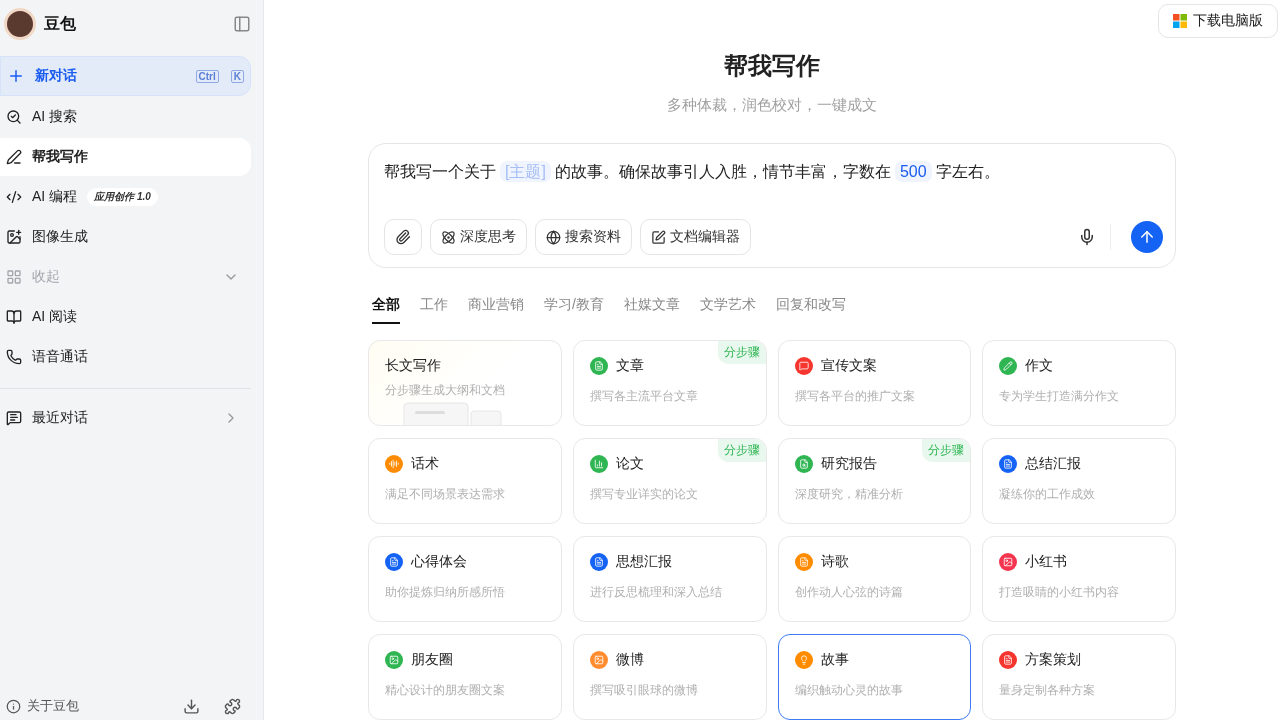 The image size is (1280, 720). What do you see at coordinates (692, 172) in the screenshot?
I see `prompt-text: 帮我写一个关于 [主题] 的故事。确保故事引人入胜，情节丰富，字数在 500 字左右。` at bounding box center [692, 172].